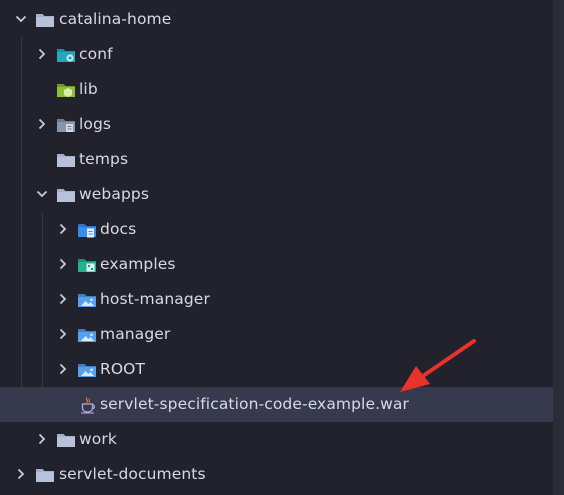 The image size is (564, 495). Describe the element at coordinates (276, 439) in the screenshot. I see `tree-item-work: work` at that location.